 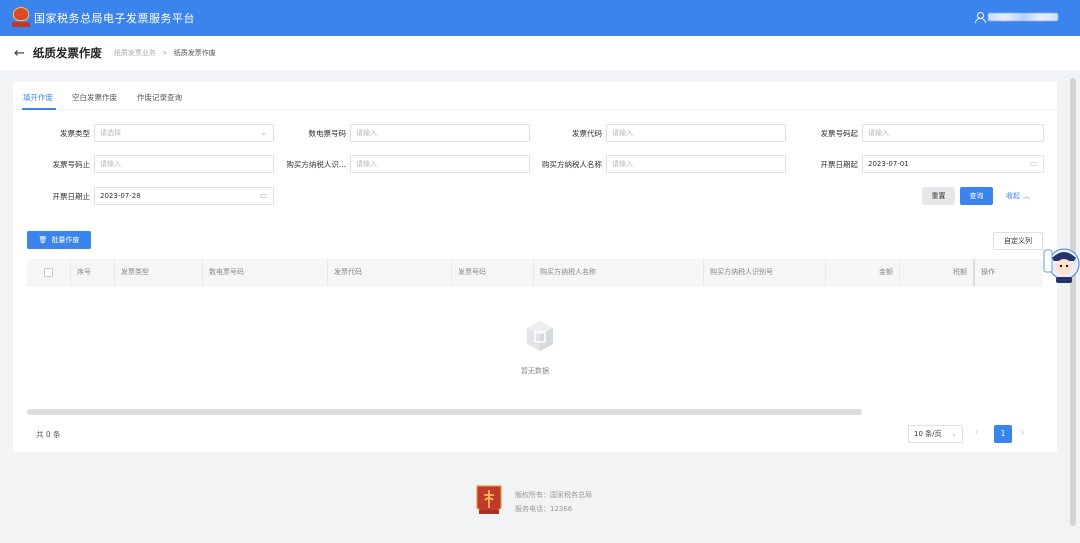 What do you see at coordinates (1018, 241) in the screenshot?
I see `custom-columns-button: 自定义列` at bounding box center [1018, 241].